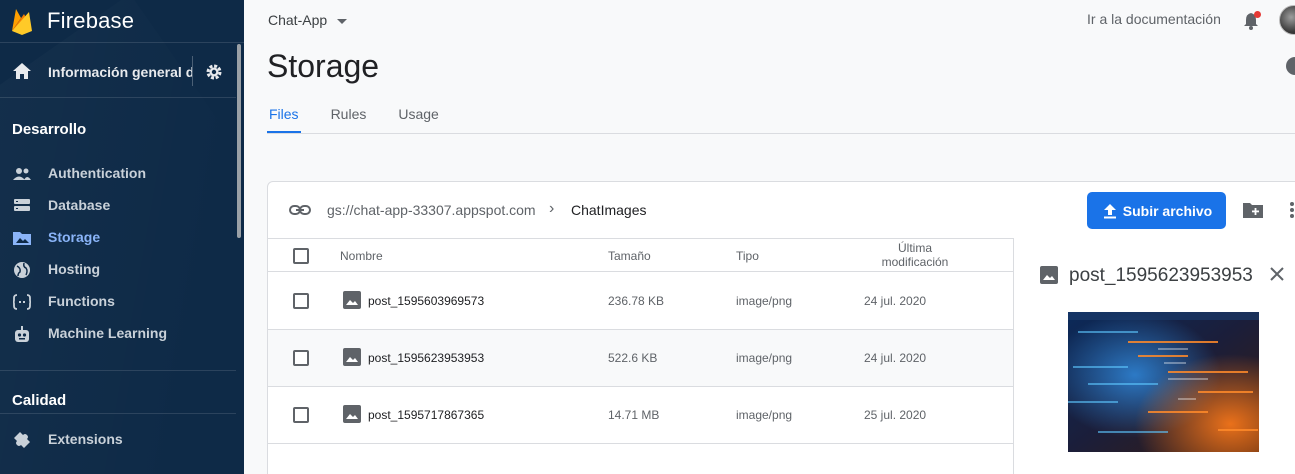  I want to click on caret-down-icon, so click(342, 21).